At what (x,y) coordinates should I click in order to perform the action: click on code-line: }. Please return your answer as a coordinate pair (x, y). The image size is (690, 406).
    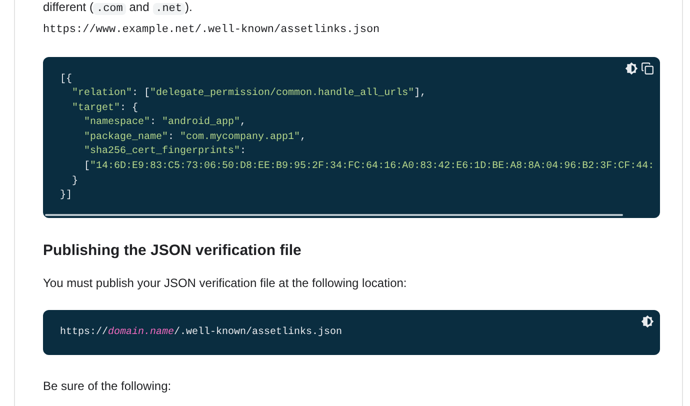
    Looking at the image, I should click on (75, 181).